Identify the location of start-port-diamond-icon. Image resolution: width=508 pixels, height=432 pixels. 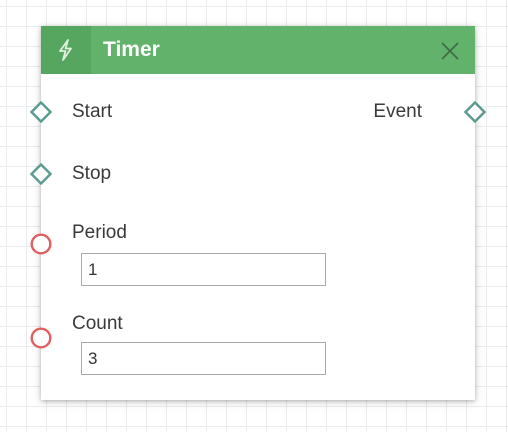
(41, 112).